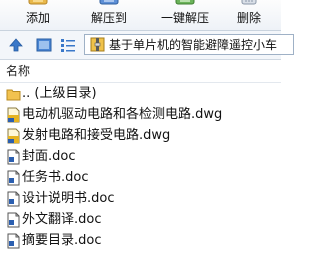 Image resolution: width=320 pixels, height=260 pixels. I want to click on add-icon, so click(38, 2).